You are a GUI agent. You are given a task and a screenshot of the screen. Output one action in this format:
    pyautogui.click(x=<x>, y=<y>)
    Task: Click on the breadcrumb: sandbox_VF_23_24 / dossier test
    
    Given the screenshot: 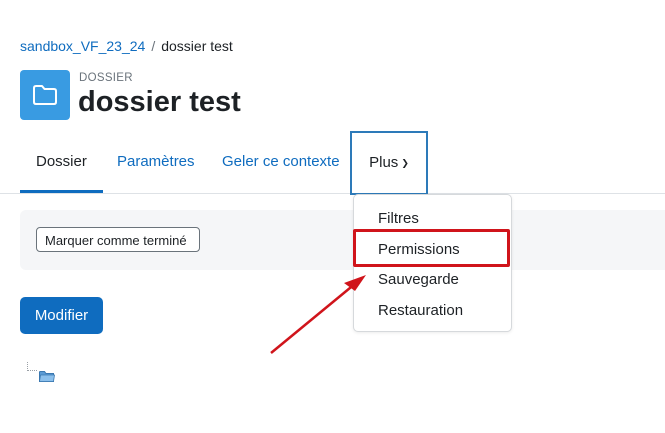 What is the action you would take?
    pyautogui.click(x=126, y=46)
    